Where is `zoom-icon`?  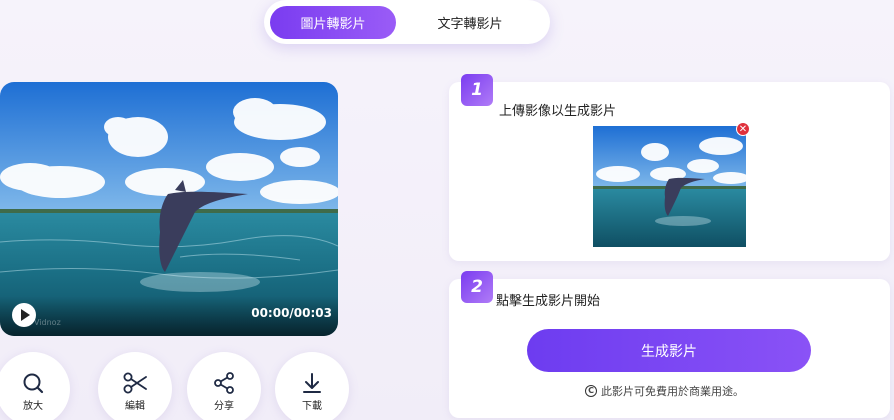 zoom-icon is located at coordinates (33, 383).